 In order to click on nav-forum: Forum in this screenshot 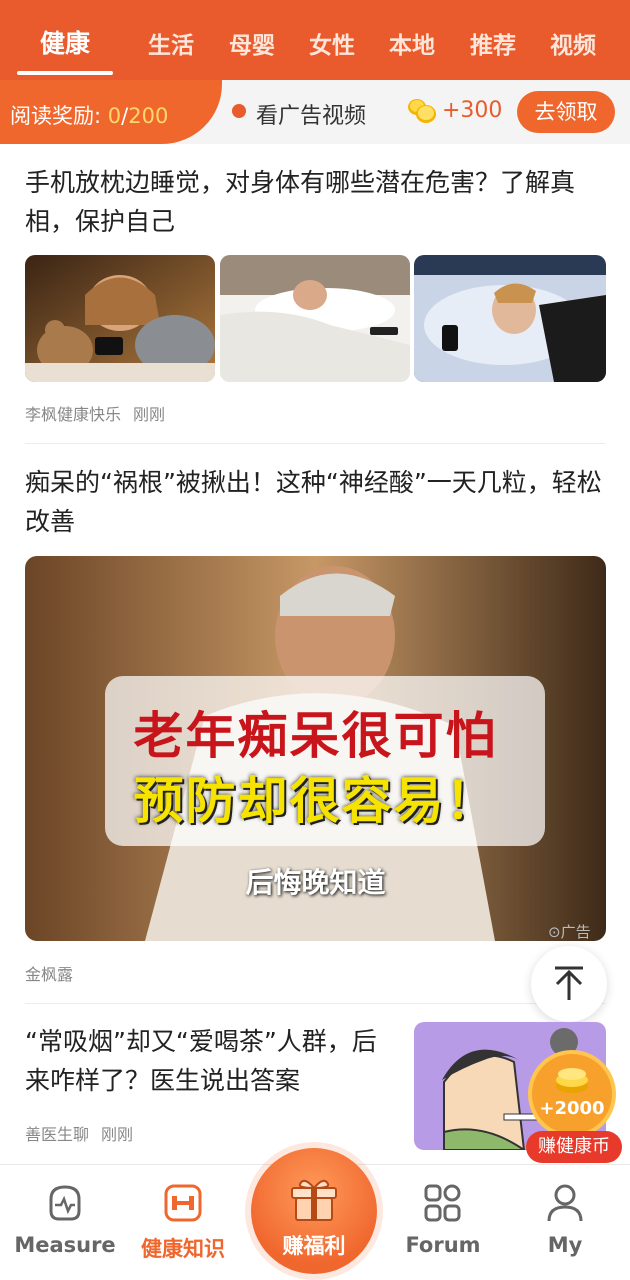, I will do `click(443, 1222)`.